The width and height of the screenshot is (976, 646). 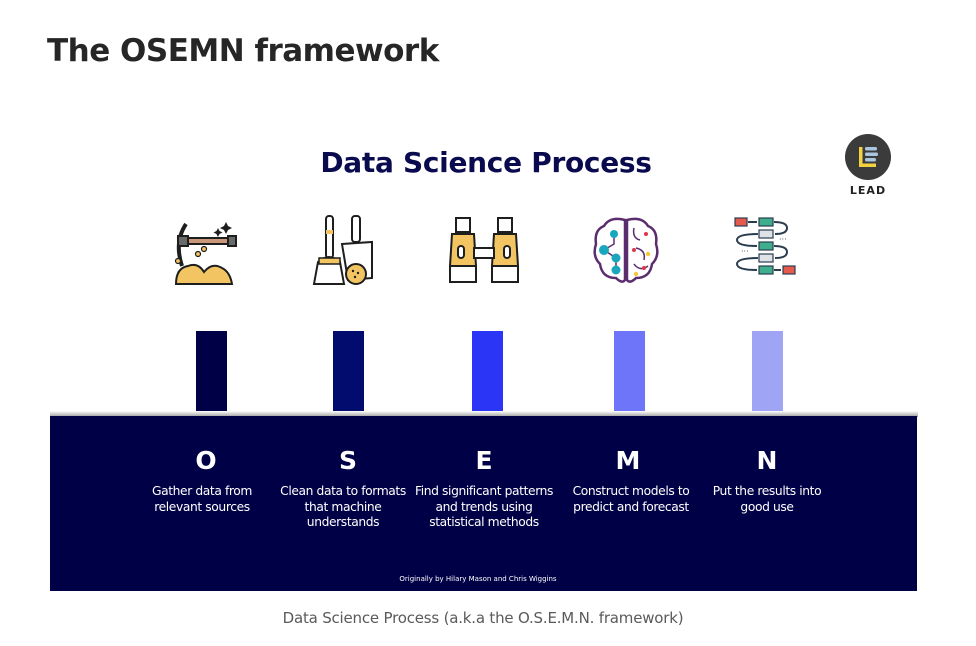 What do you see at coordinates (488, 18) in the screenshot?
I see `chevron-row` at bounding box center [488, 18].